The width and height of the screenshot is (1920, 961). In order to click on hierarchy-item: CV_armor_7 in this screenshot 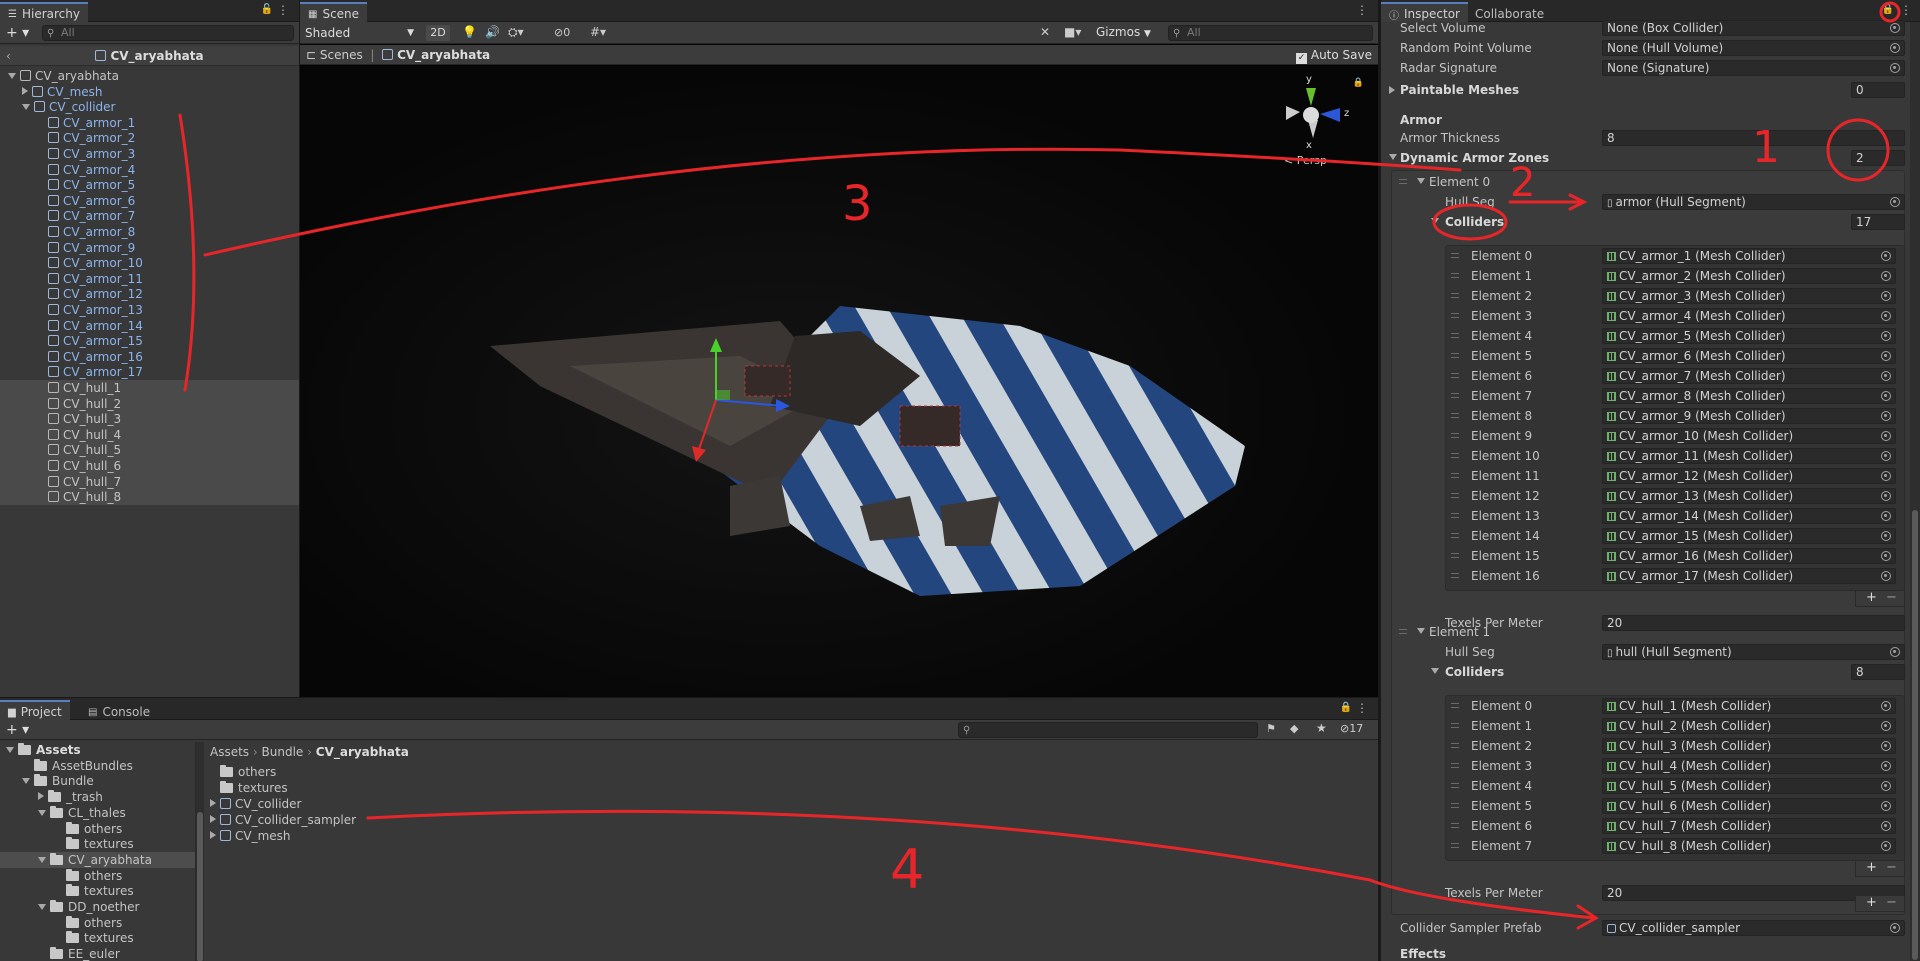, I will do `click(149, 216)`.